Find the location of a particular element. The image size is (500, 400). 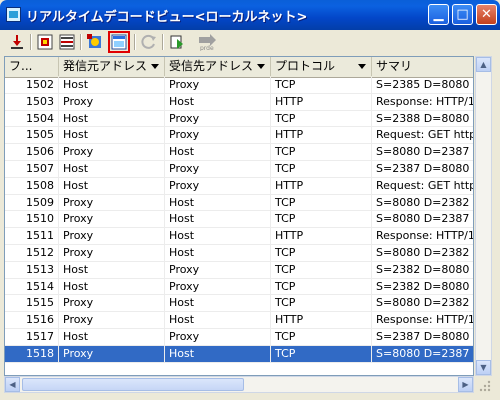

table-row: 1511 Proxy Host HTTP Response: HTTP/1. is located at coordinates (239, 236).